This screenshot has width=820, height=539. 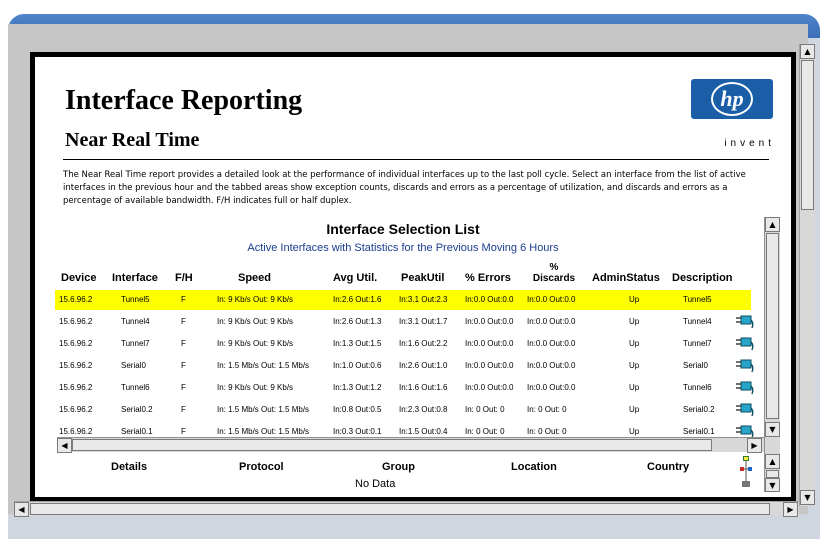 What do you see at coordinates (699, 431) in the screenshot?
I see `cell-description: Serial0.1` at bounding box center [699, 431].